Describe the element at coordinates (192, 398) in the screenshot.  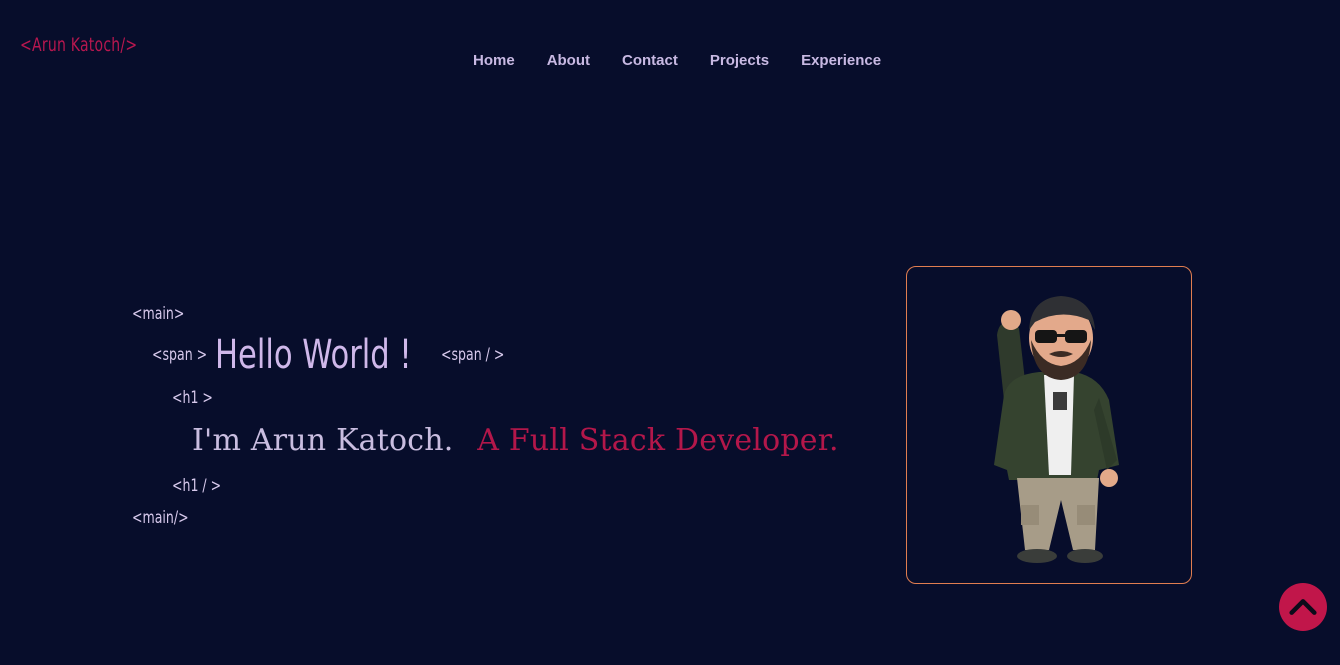
I see `h1-open-tag: <h1 >` at that location.